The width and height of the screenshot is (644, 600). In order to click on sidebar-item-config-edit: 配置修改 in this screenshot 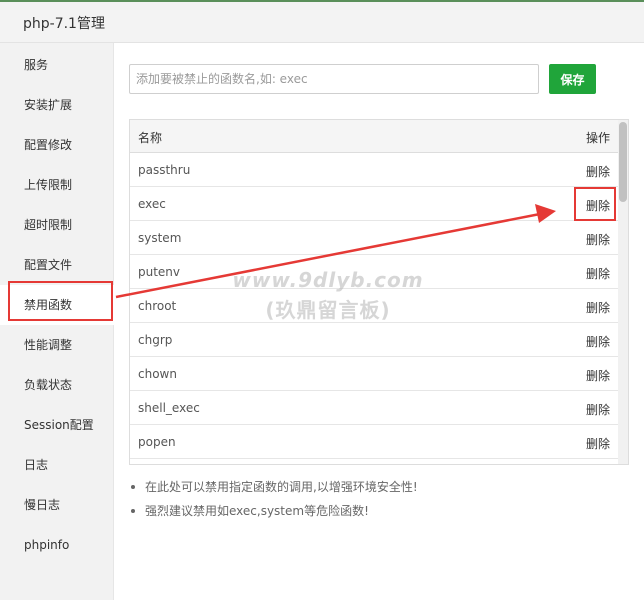, I will do `click(57, 145)`.